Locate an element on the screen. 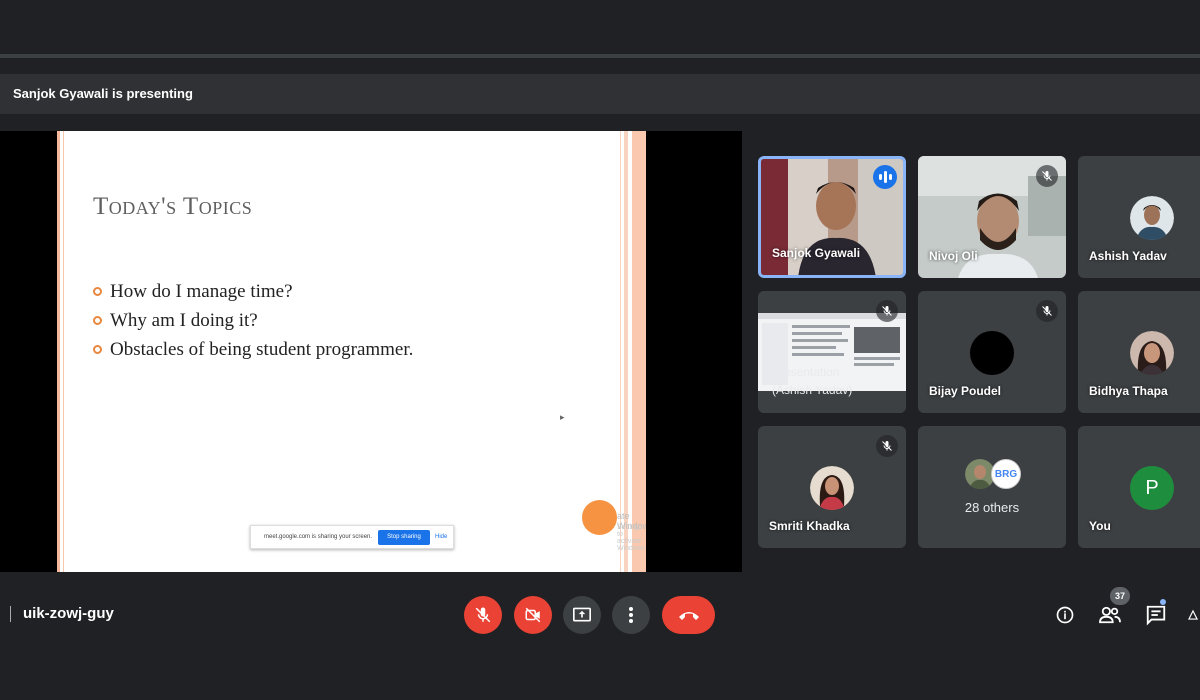 This screenshot has height=700, width=1200. stop-sharing-button: Stop sharing is located at coordinates (404, 537).